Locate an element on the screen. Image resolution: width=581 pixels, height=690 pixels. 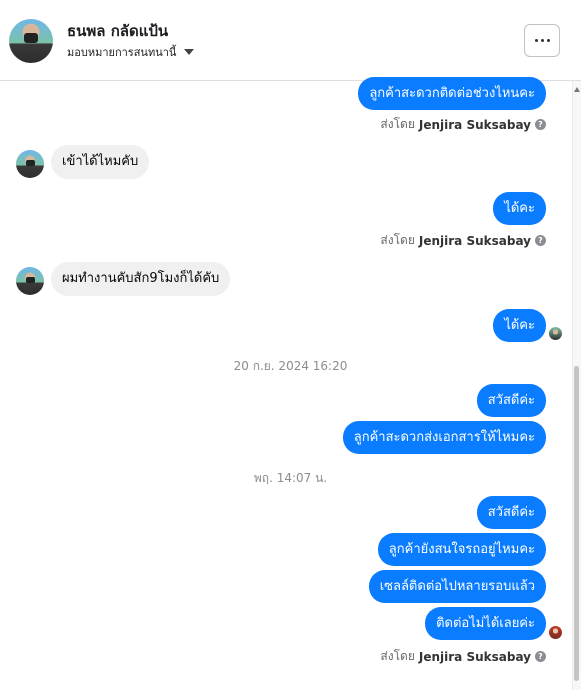
assign-conversation-dropdown: มอบหมายการสนทนานี้ is located at coordinates (131, 52).